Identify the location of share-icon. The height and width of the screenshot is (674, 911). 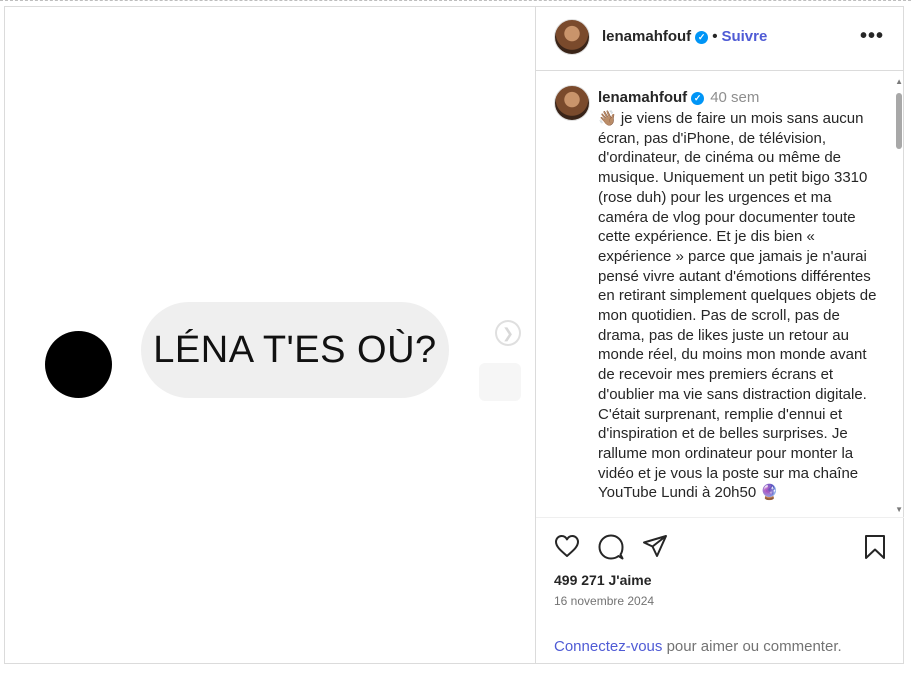
(655, 546).